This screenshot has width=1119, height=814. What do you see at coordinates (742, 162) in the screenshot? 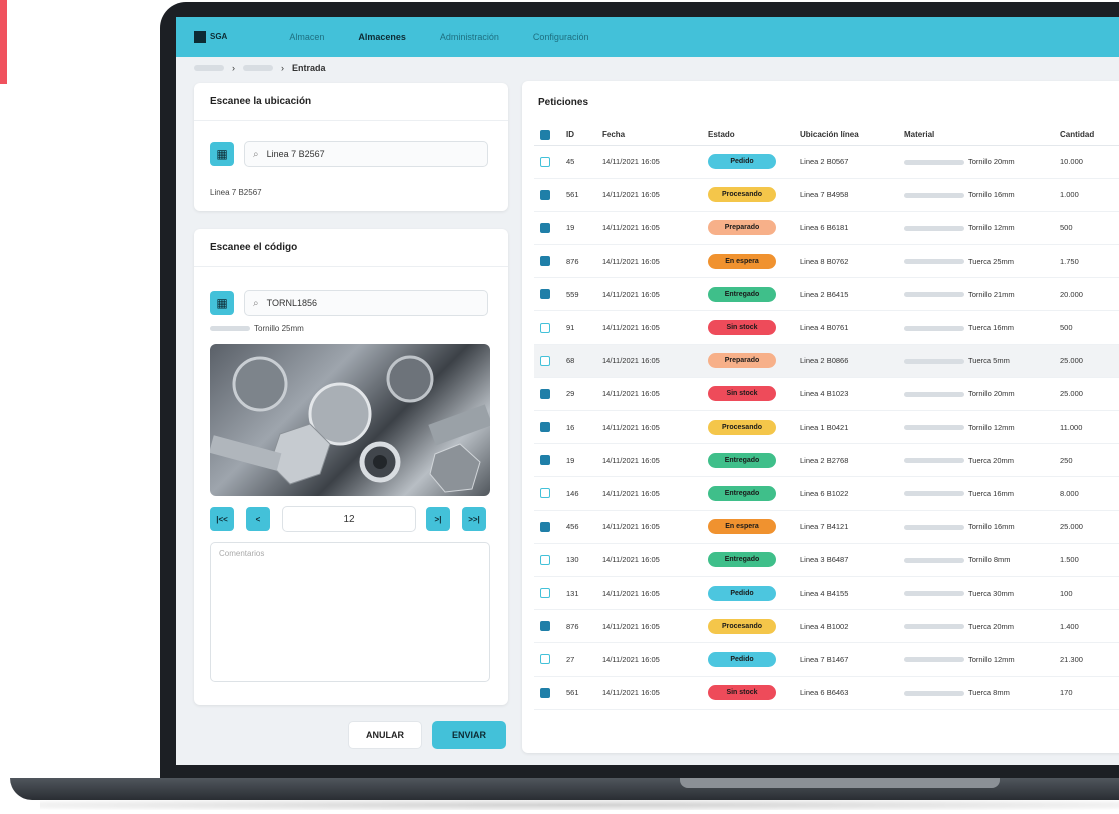
I see `status-badge: Pedido` at bounding box center [742, 162].